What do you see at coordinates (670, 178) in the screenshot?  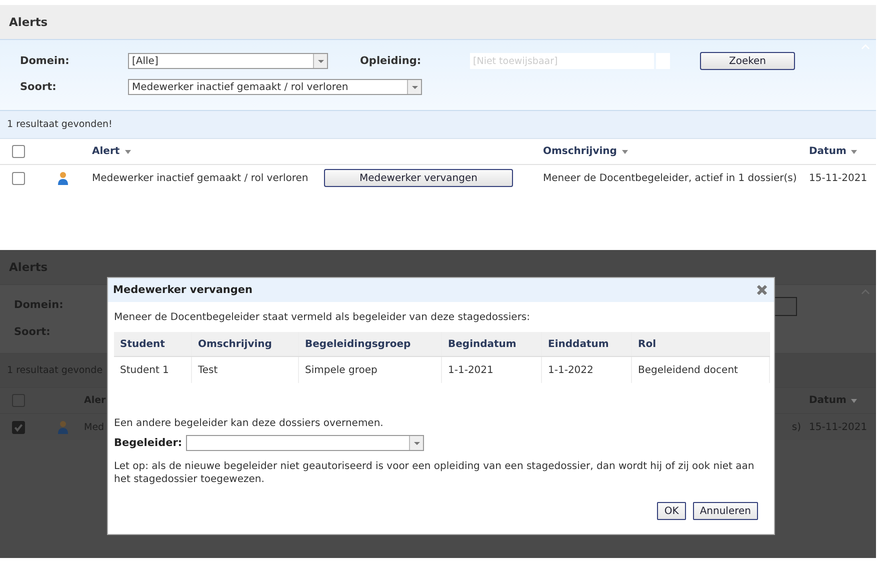 I see `description-text: Meneer de Docentbegeleider, actief in 1 dossier(s)` at bounding box center [670, 178].